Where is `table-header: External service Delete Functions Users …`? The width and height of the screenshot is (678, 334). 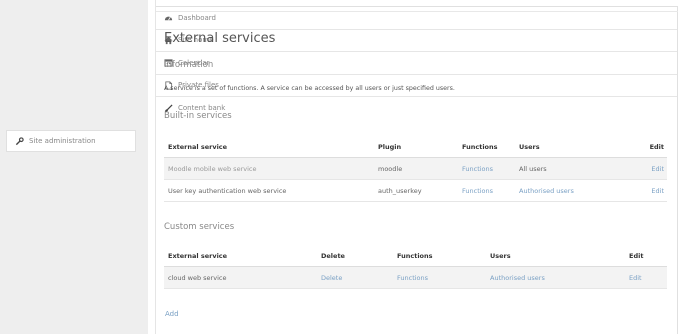
table-header: External service Delete Functions Users … is located at coordinates (415, 256).